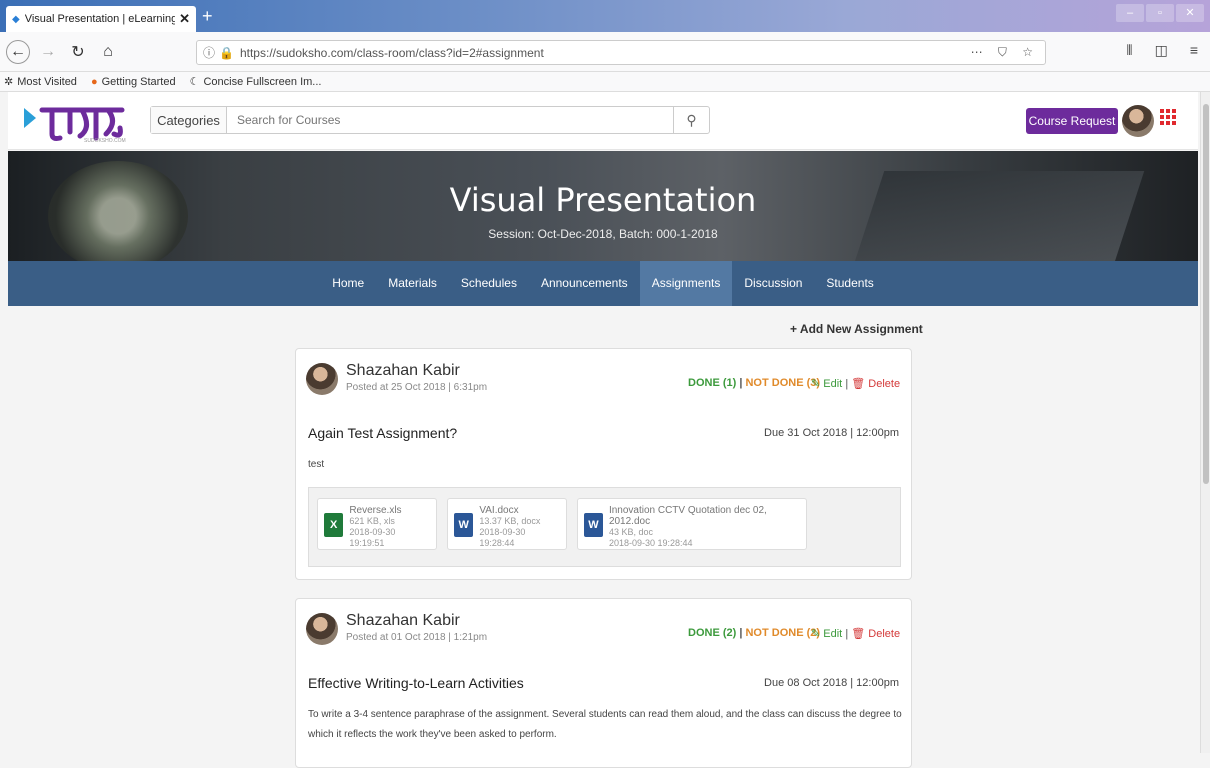 This screenshot has width=1210, height=768. What do you see at coordinates (417, 637) in the screenshot?
I see `posted-date: Posted at 01 Oct 2018 | 1:21pm` at bounding box center [417, 637].